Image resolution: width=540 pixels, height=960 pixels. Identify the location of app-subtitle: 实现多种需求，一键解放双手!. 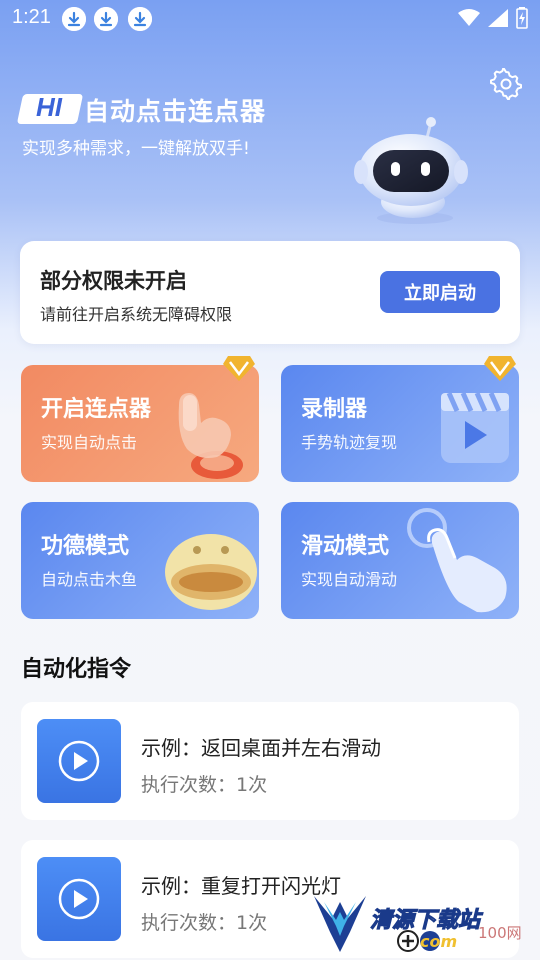
(136, 149).